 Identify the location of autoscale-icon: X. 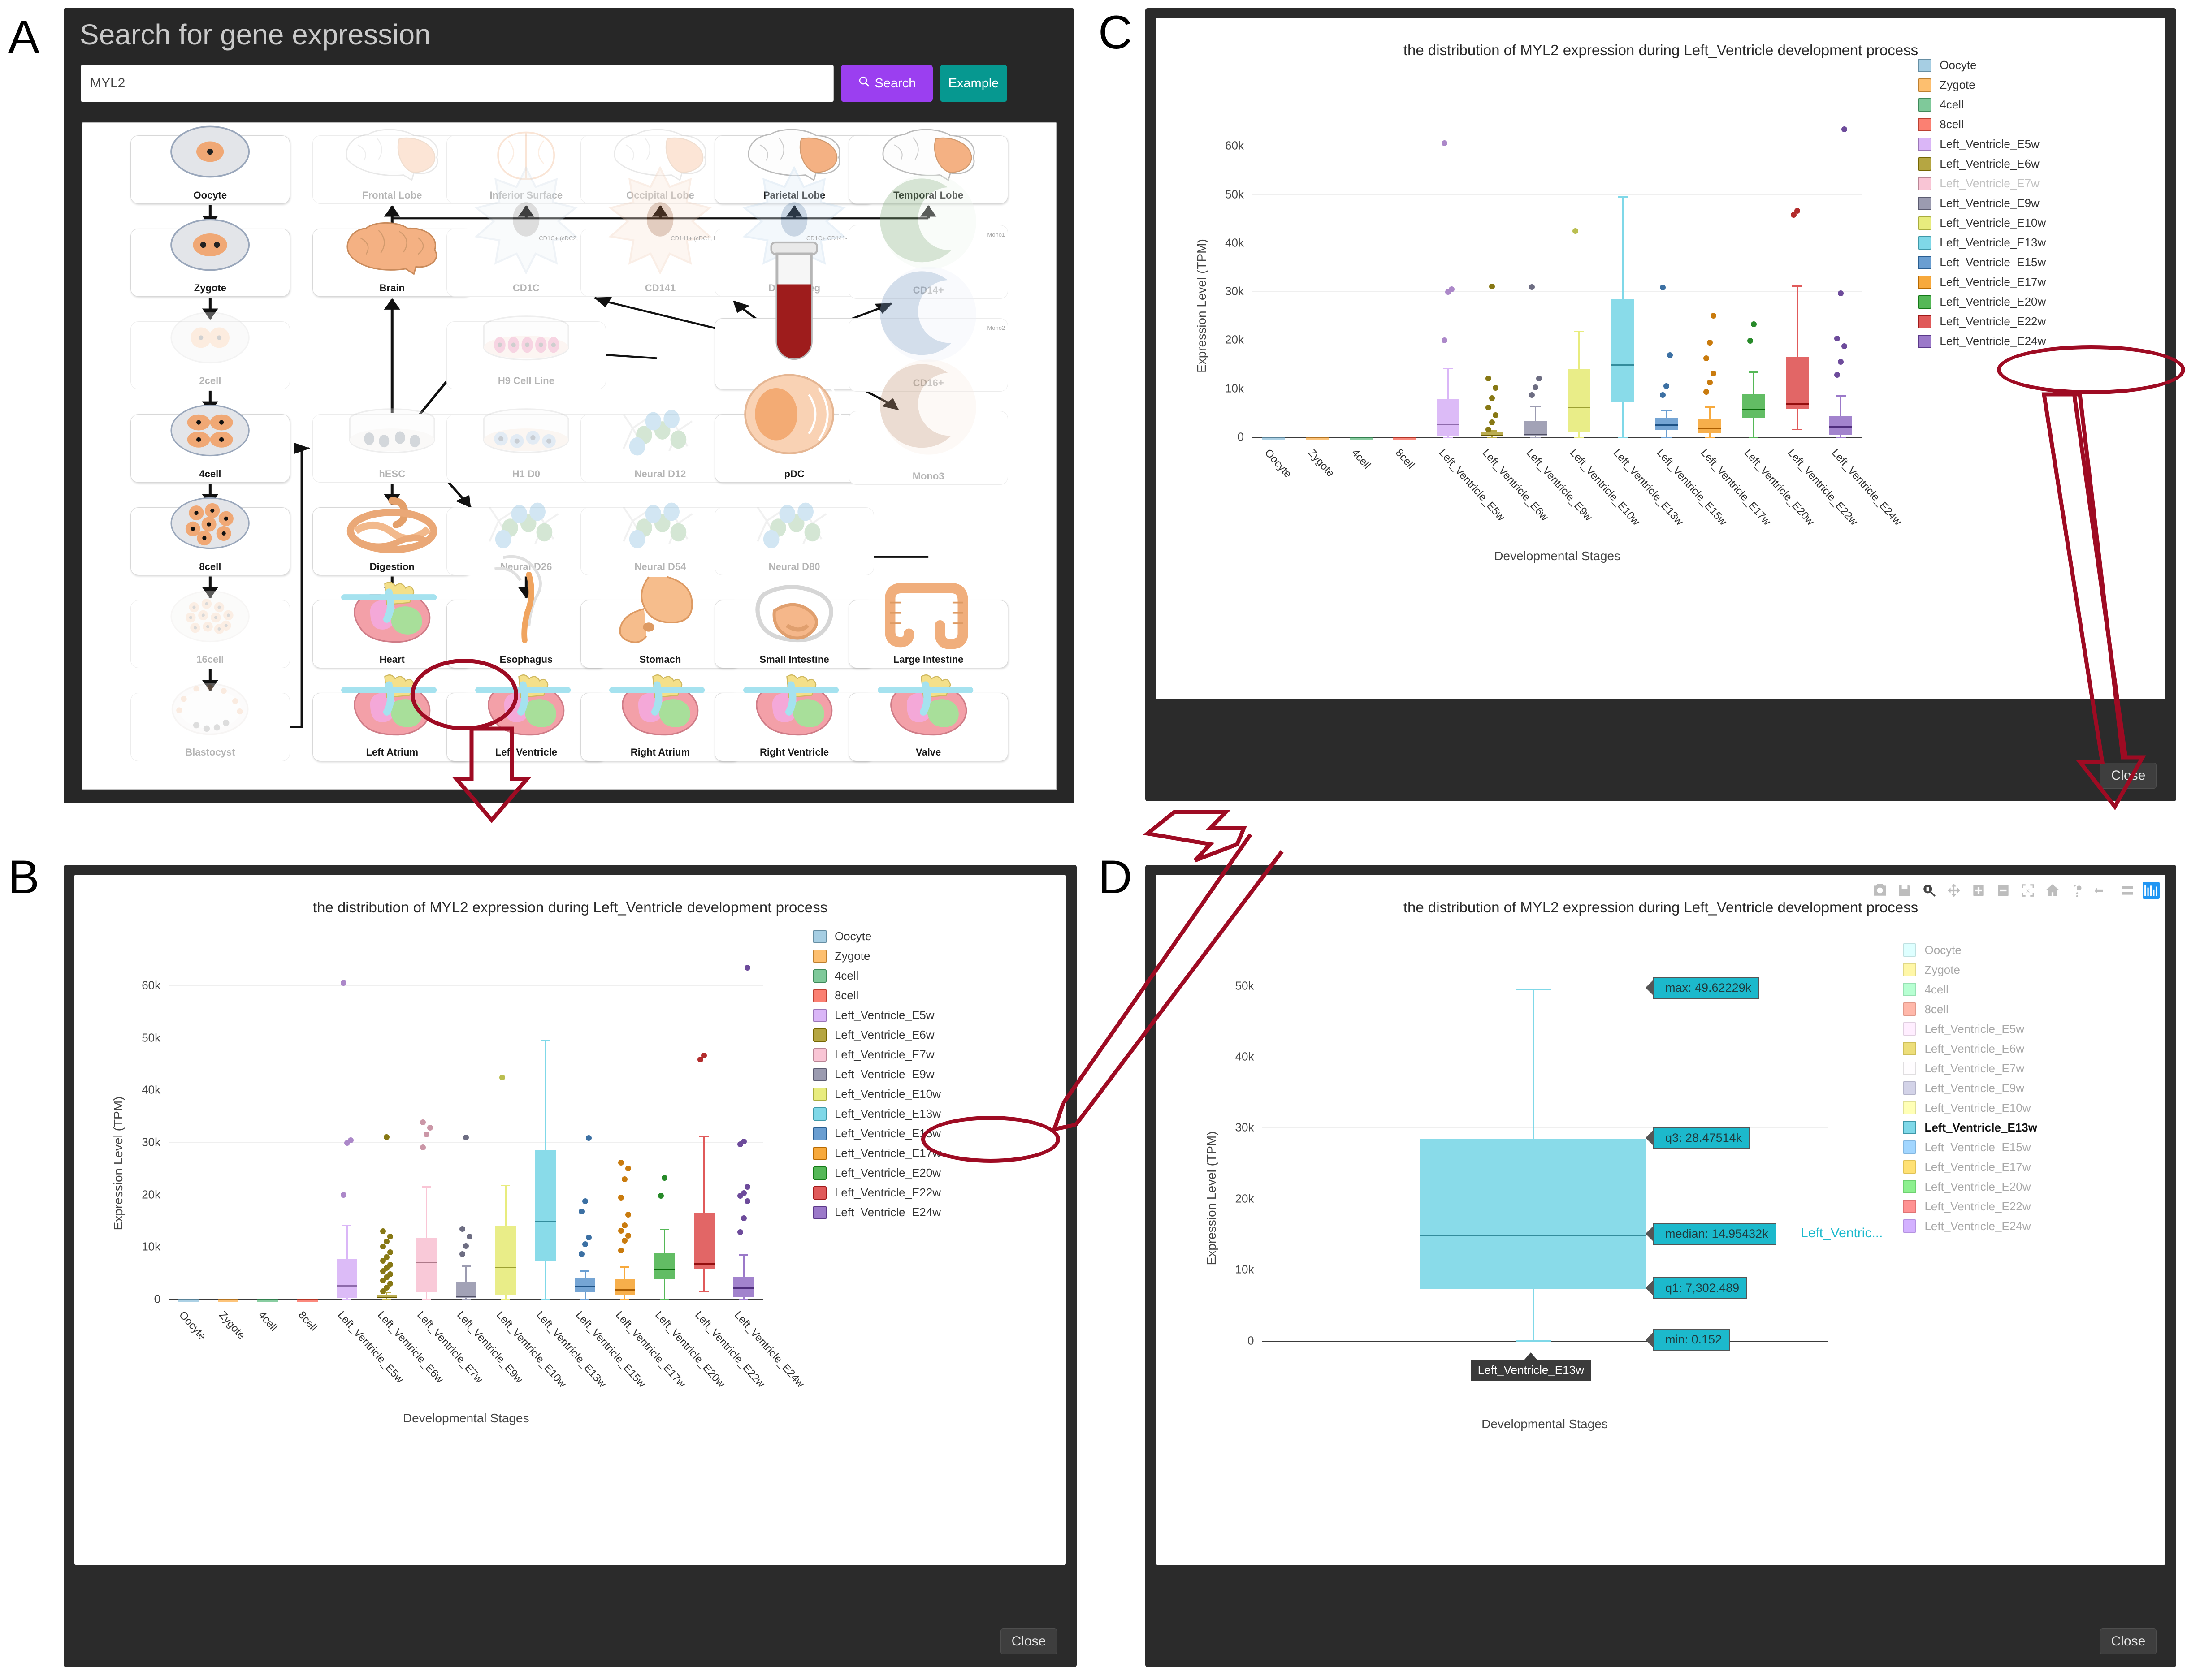
(2028, 890).